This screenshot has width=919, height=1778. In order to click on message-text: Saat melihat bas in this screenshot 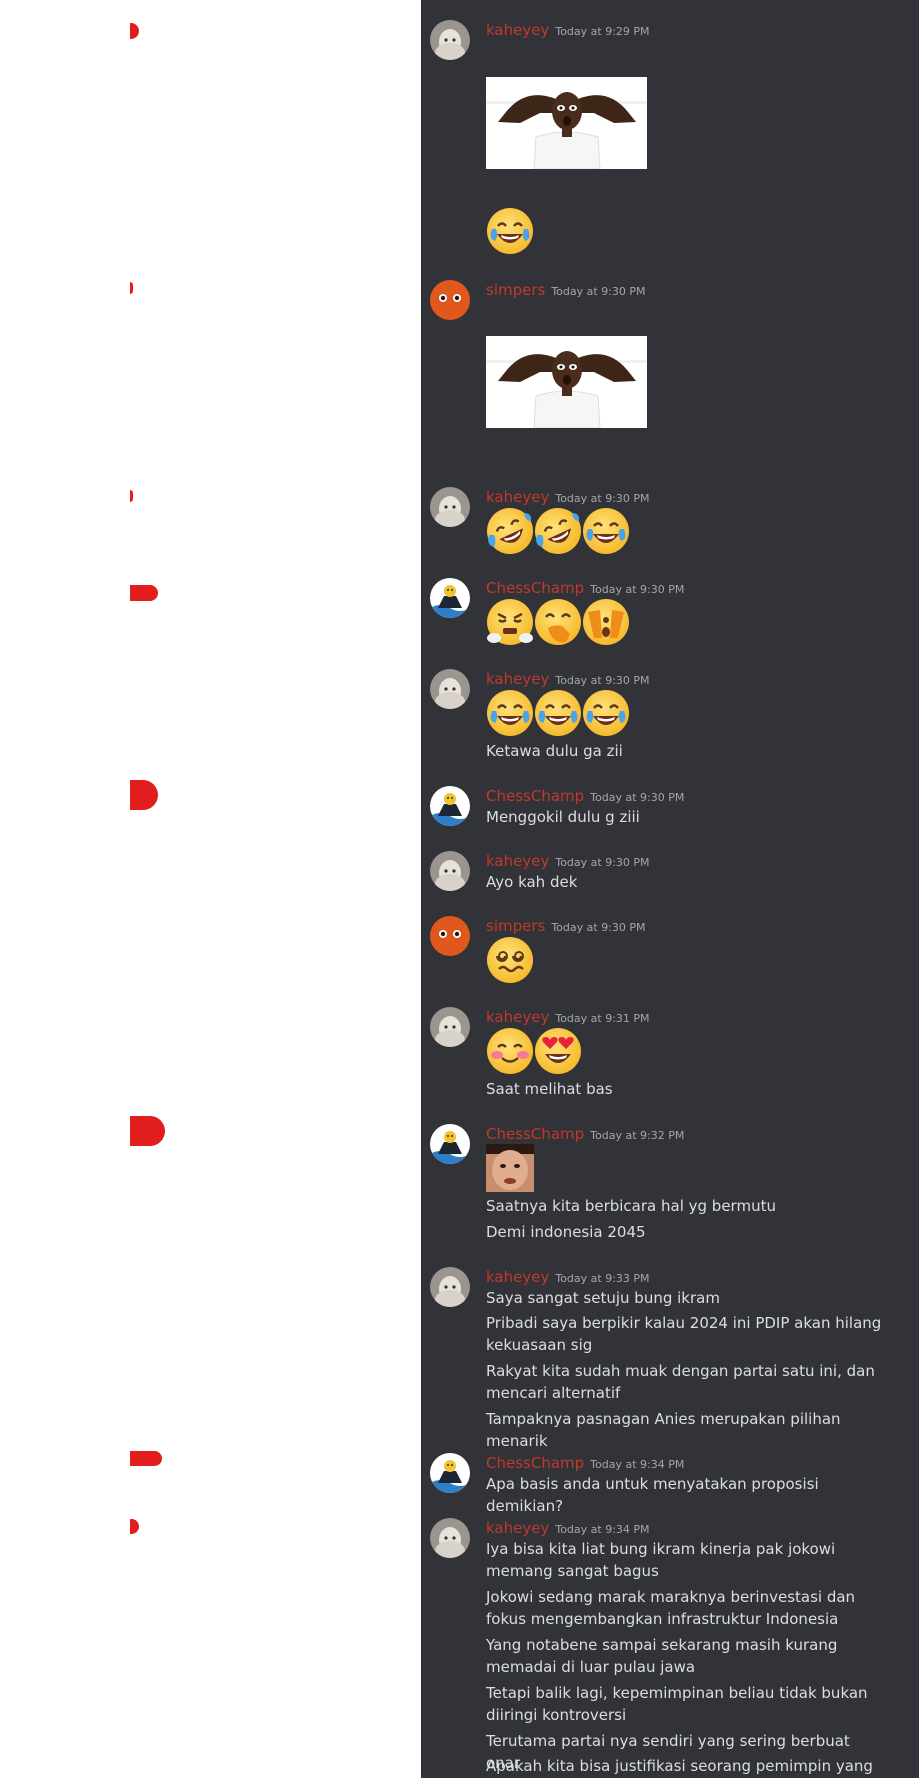, I will do `click(549, 1089)`.